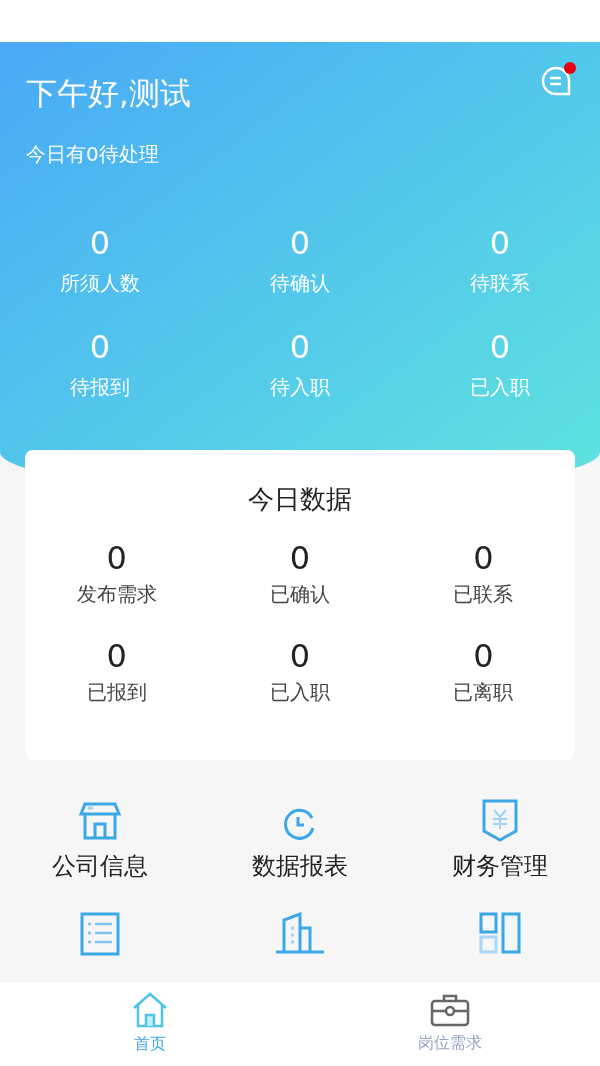  What do you see at coordinates (300, 594) in the screenshot?
I see `stat-label: 已确认` at bounding box center [300, 594].